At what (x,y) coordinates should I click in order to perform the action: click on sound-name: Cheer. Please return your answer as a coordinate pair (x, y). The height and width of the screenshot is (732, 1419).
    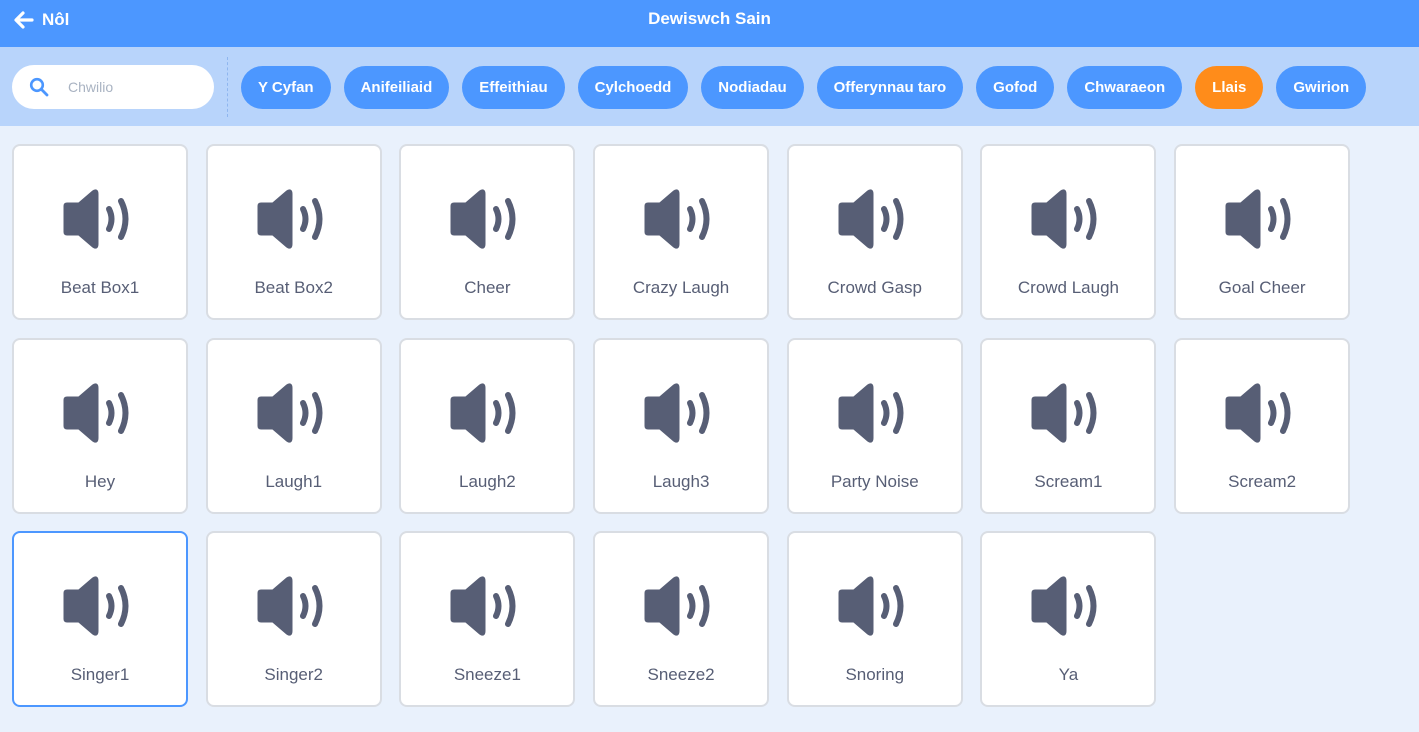
    Looking at the image, I should click on (487, 287).